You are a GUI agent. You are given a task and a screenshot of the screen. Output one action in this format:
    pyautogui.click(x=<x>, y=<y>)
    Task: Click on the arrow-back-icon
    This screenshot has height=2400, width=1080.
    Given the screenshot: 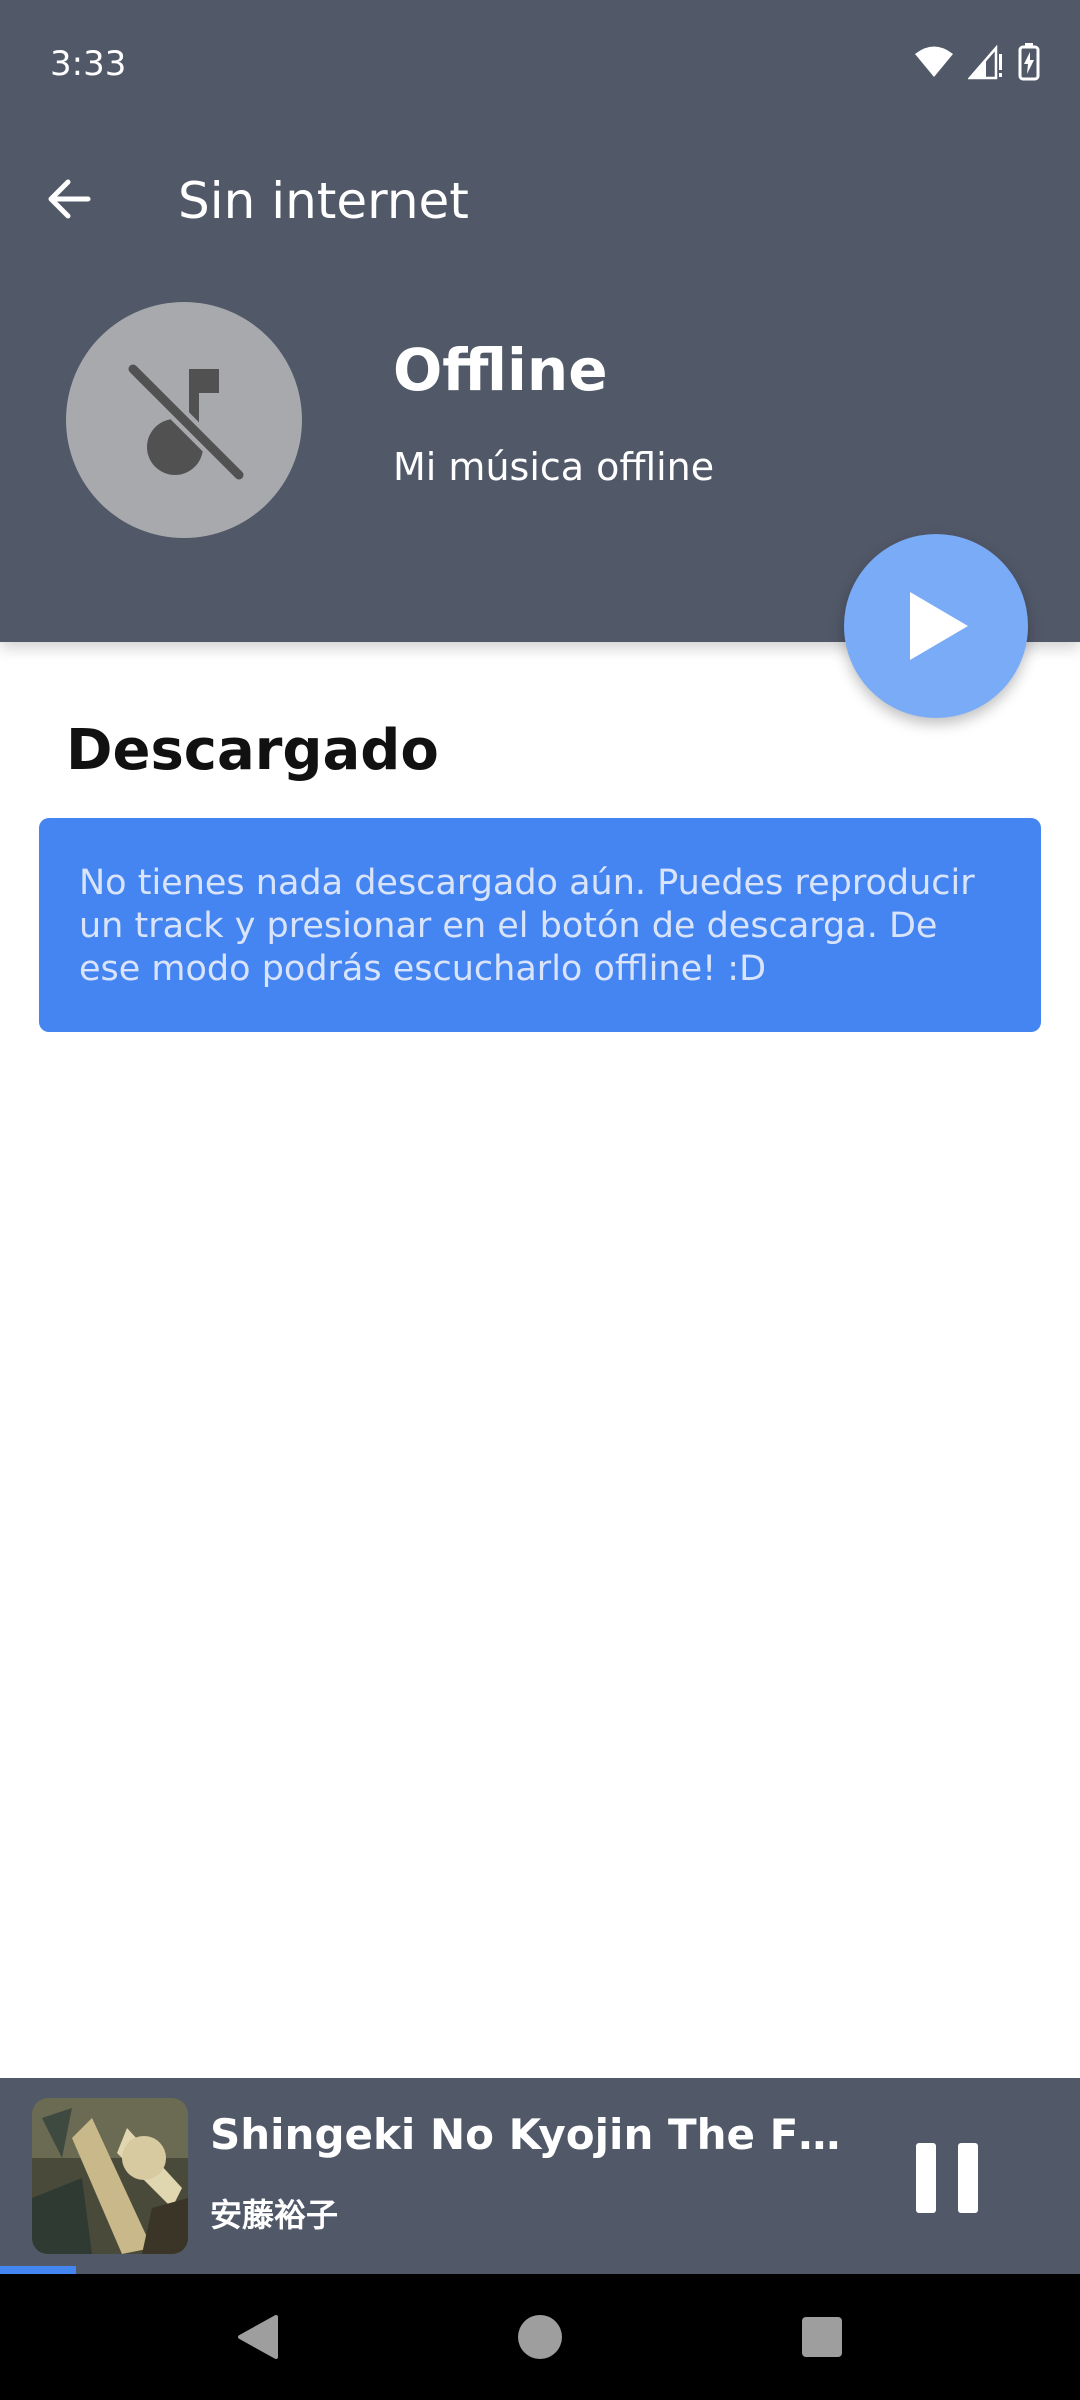 What is the action you would take?
    pyautogui.click(x=69, y=199)
    